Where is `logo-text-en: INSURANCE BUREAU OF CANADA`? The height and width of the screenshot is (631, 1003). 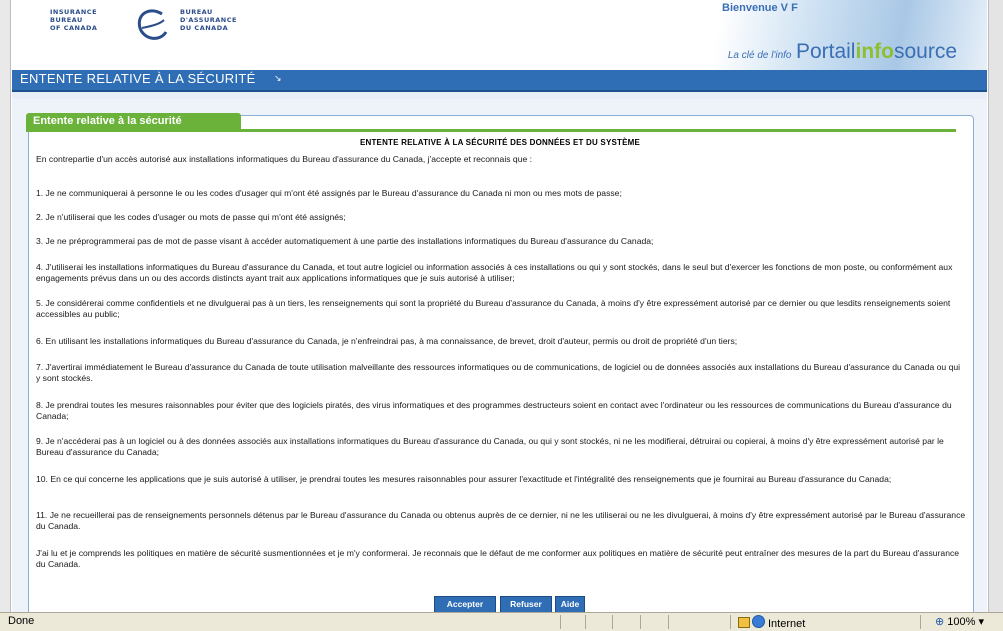 logo-text-en: INSURANCE BUREAU OF CANADA is located at coordinates (74, 20).